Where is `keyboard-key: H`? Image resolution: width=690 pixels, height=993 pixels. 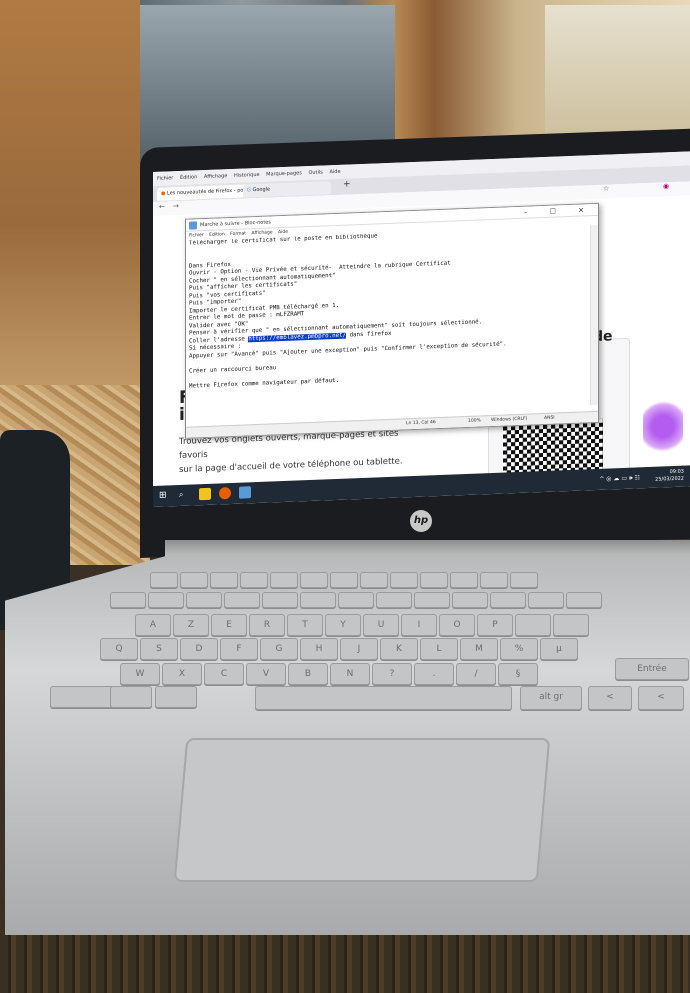 keyboard-key: H is located at coordinates (319, 649).